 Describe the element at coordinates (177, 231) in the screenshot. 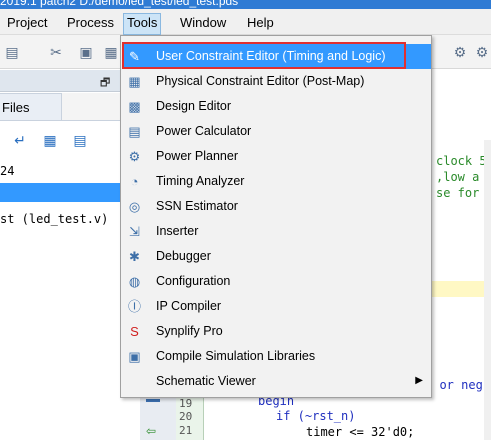

I see `menu-item-label: Inserter` at that location.